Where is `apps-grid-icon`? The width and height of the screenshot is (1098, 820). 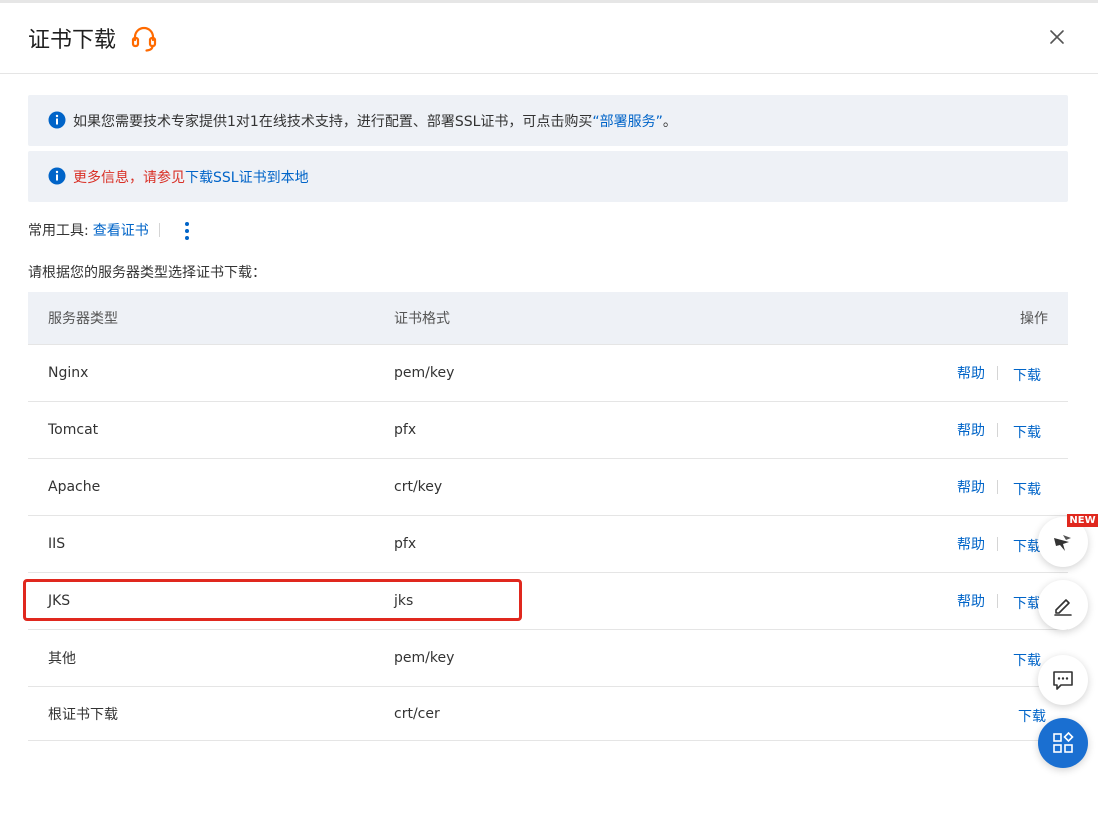 apps-grid-icon is located at coordinates (1063, 742).